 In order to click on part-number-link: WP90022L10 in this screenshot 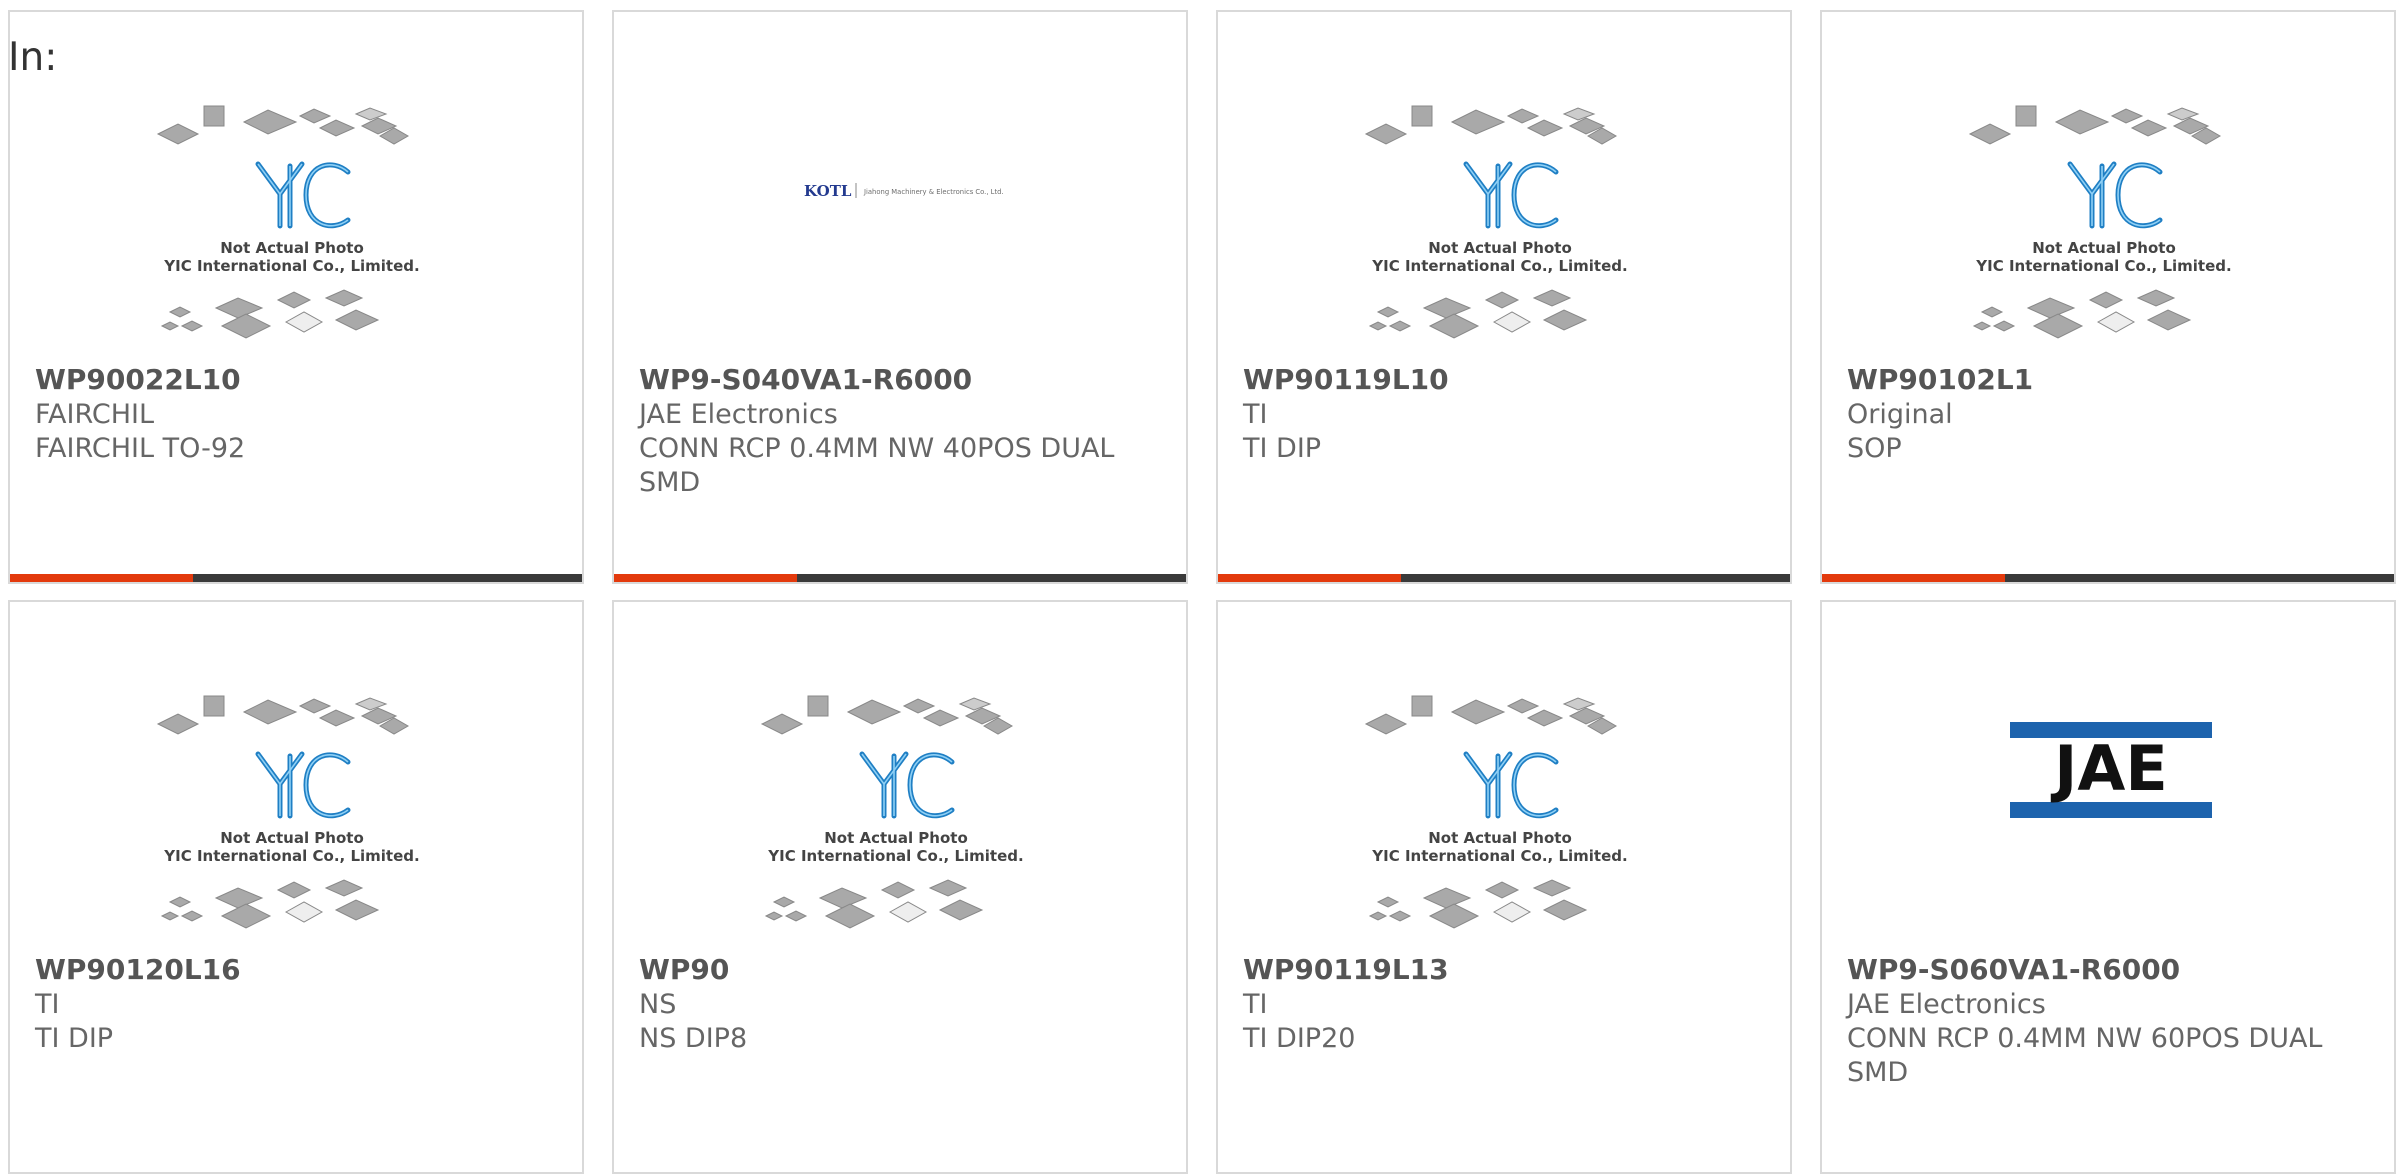, I will do `click(298, 380)`.